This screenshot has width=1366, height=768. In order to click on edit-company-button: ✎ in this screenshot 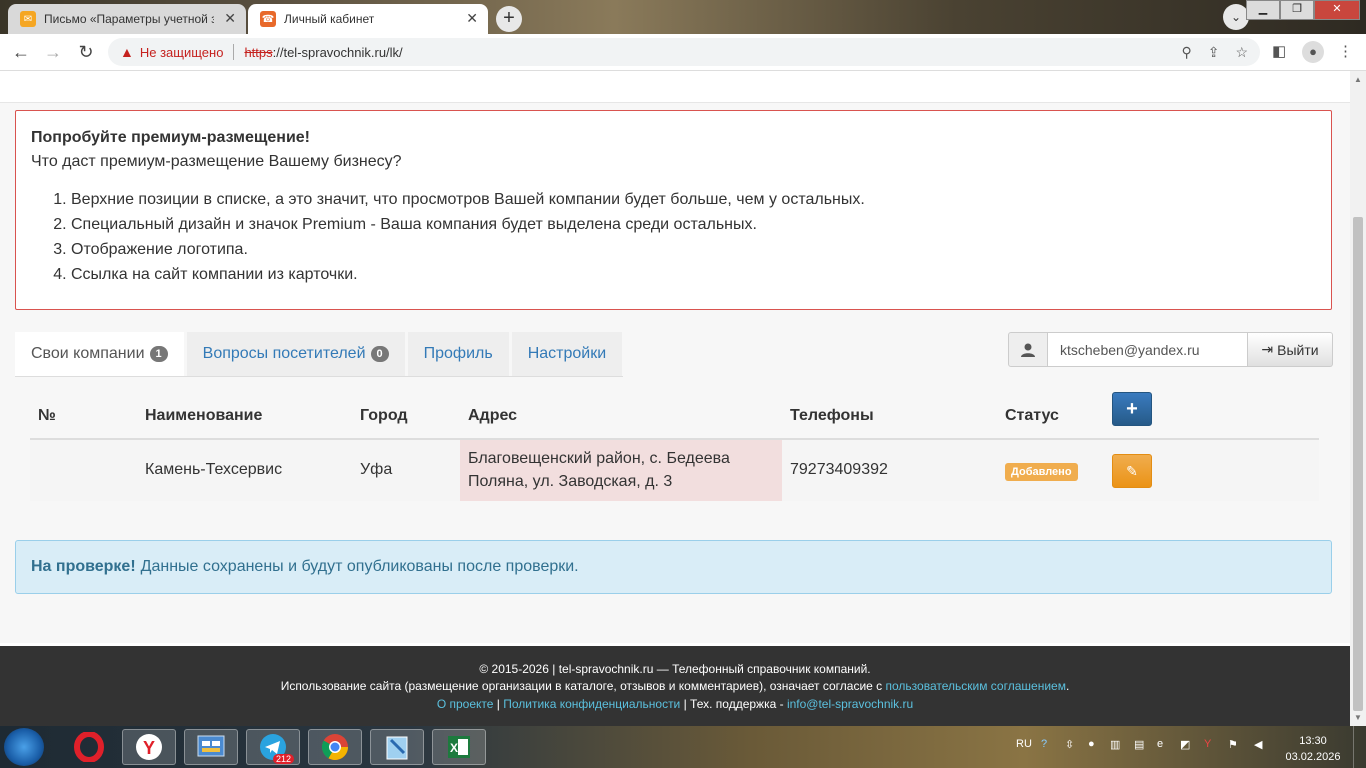, I will do `click(1132, 471)`.